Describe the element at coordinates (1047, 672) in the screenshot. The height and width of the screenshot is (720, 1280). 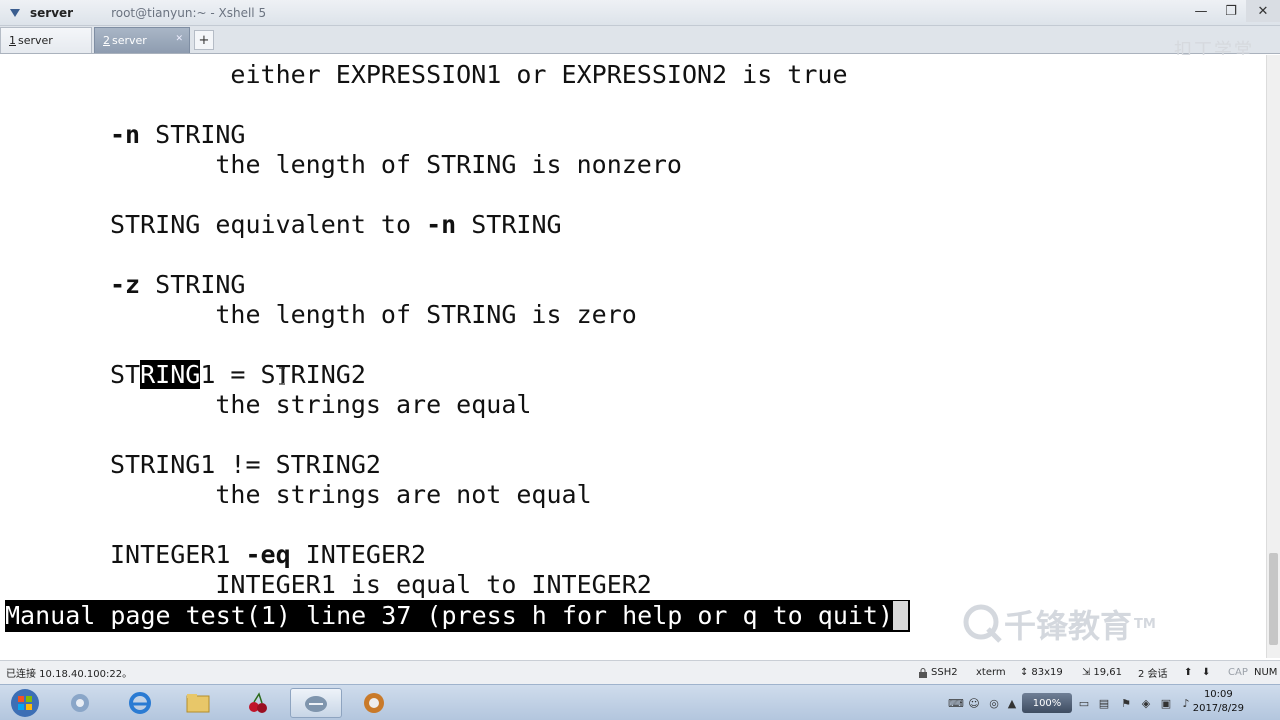
I see `size-text: 83x19` at that location.